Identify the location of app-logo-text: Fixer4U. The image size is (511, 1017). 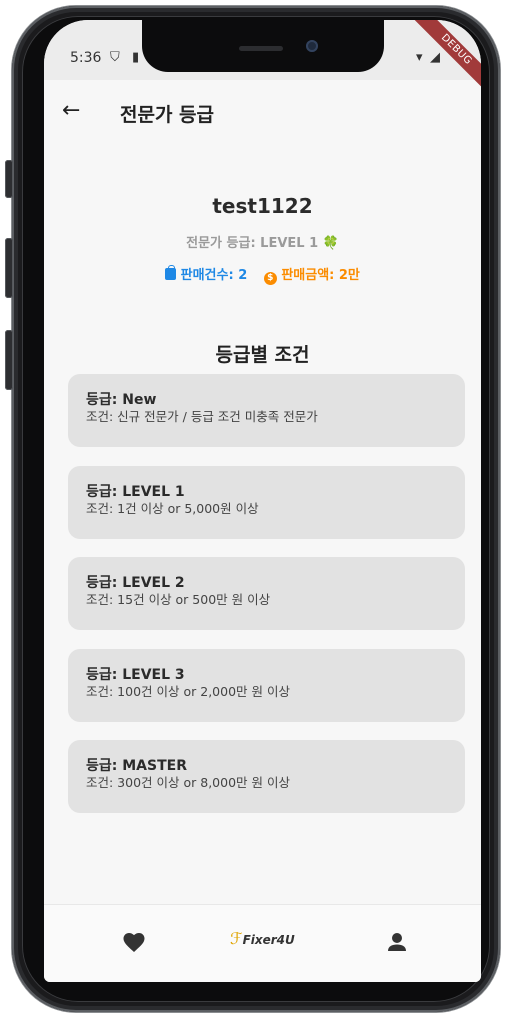
(268, 940).